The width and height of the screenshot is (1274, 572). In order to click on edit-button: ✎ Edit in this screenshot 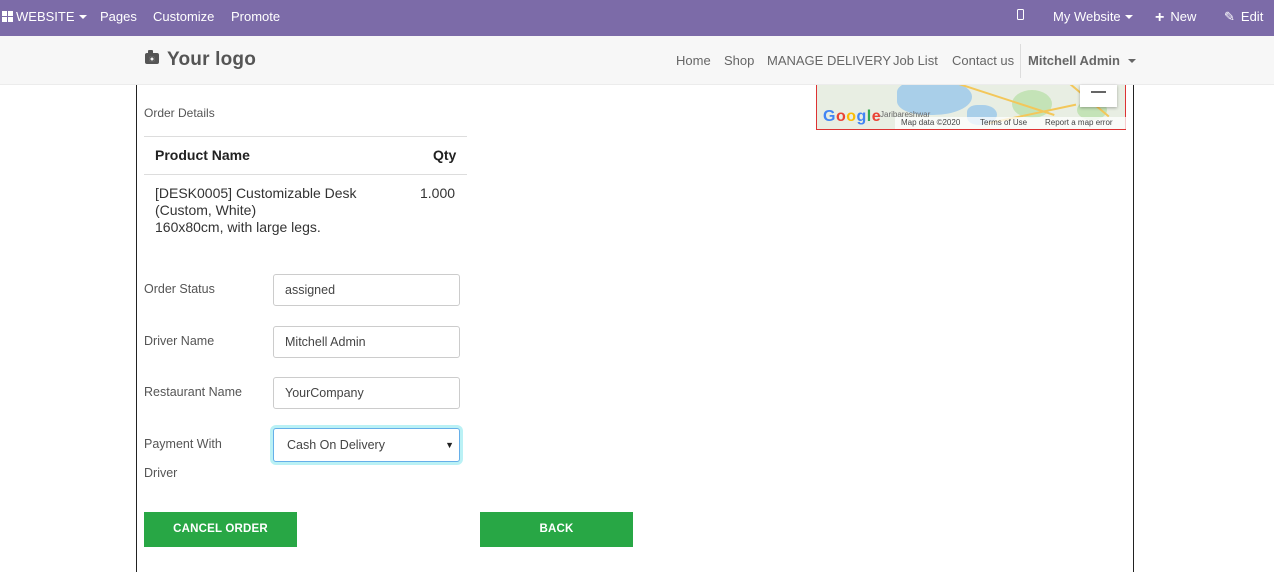, I will do `click(1243, 18)`.